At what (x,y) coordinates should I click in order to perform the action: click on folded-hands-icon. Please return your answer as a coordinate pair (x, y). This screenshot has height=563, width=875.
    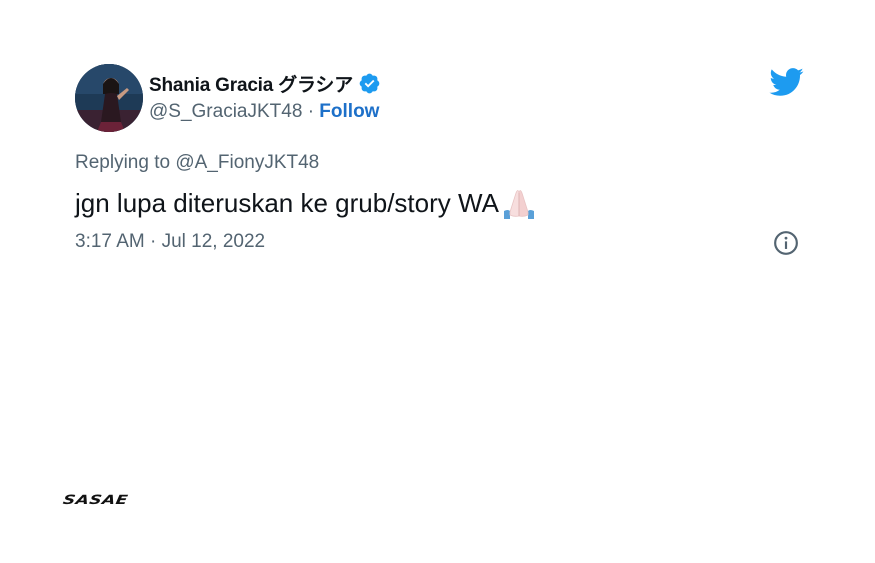
    Looking at the image, I should click on (519, 203).